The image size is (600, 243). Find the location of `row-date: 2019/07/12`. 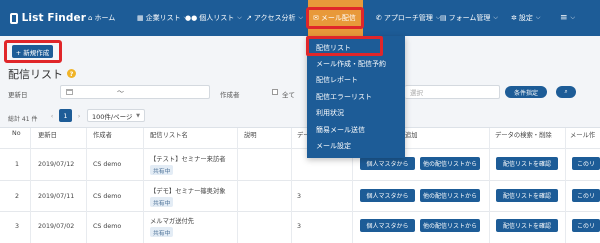

row-date: 2019/07/12 is located at coordinates (56, 164).